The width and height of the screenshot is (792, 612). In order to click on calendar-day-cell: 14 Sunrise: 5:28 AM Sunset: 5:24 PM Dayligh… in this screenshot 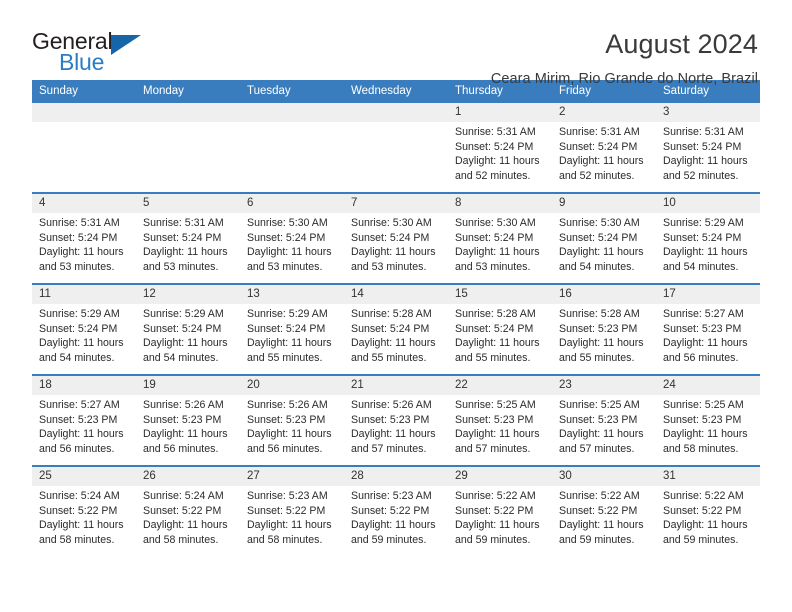, I will do `click(396, 329)`.